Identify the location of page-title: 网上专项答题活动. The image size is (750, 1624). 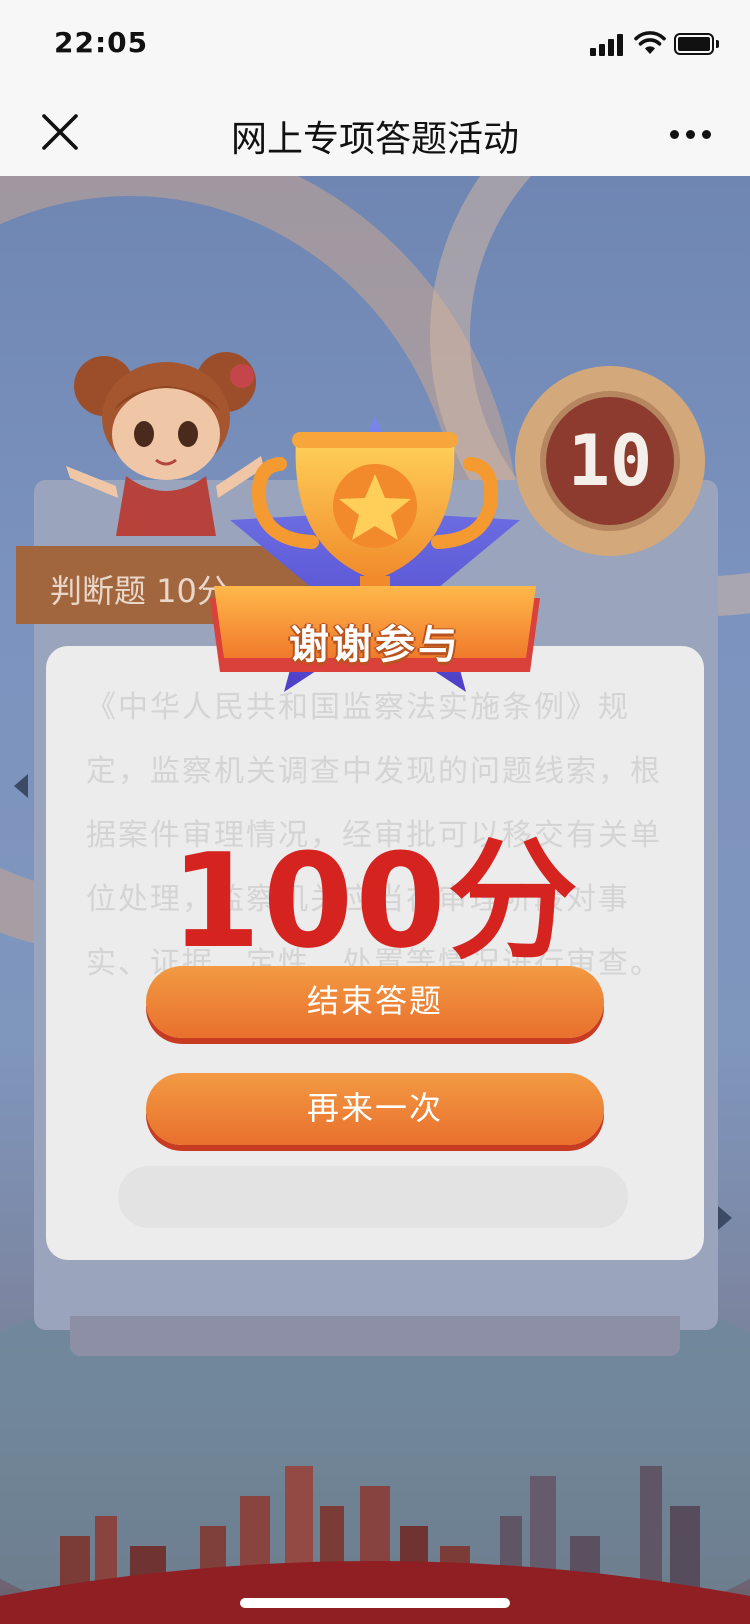
(374, 139).